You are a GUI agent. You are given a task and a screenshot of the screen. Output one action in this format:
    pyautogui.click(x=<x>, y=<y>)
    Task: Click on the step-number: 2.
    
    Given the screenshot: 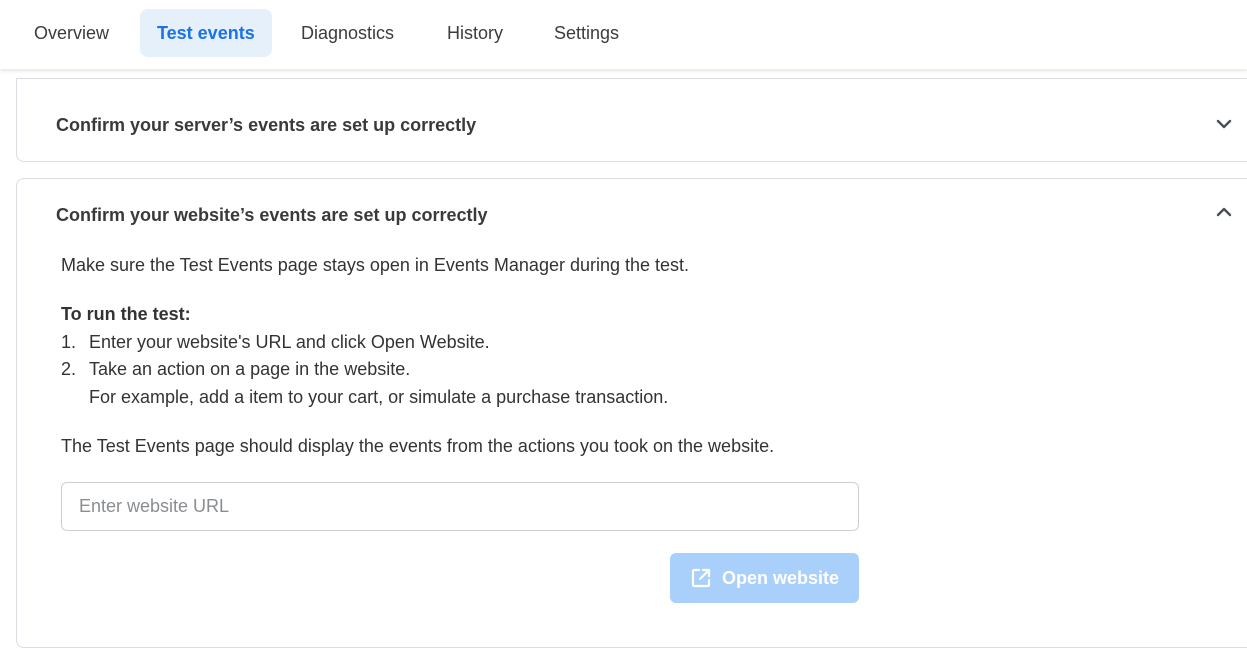 What is the action you would take?
    pyautogui.click(x=69, y=369)
    